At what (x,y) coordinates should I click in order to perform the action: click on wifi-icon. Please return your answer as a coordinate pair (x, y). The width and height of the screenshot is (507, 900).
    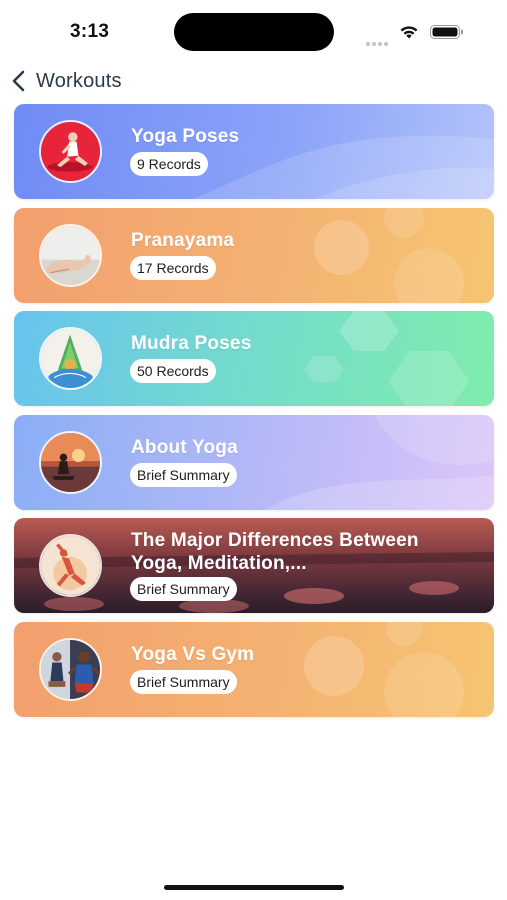
    Looking at the image, I should click on (409, 32).